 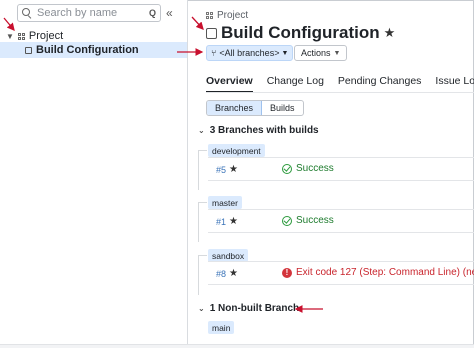 I want to click on page-title-text: Build Configuration, so click(x=300, y=32).